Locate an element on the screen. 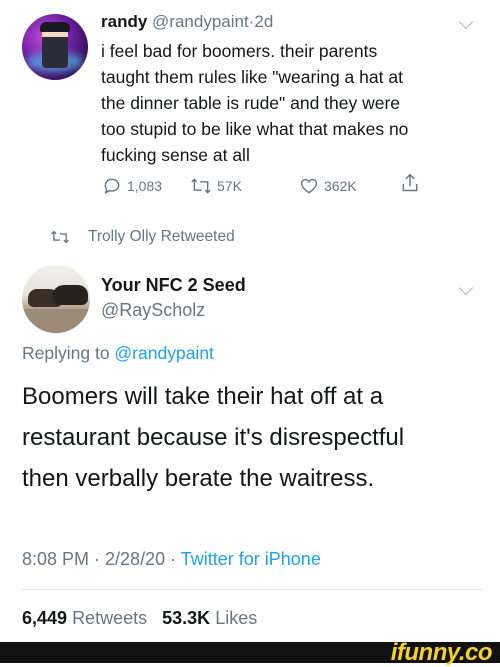  heart-icon is located at coordinates (309, 186).